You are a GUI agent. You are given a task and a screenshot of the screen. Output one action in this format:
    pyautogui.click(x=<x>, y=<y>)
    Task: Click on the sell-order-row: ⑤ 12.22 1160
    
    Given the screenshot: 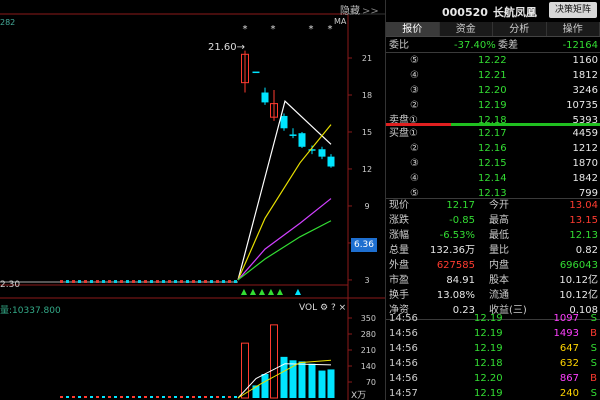 What is the action you would take?
    pyautogui.click(x=493, y=60)
    